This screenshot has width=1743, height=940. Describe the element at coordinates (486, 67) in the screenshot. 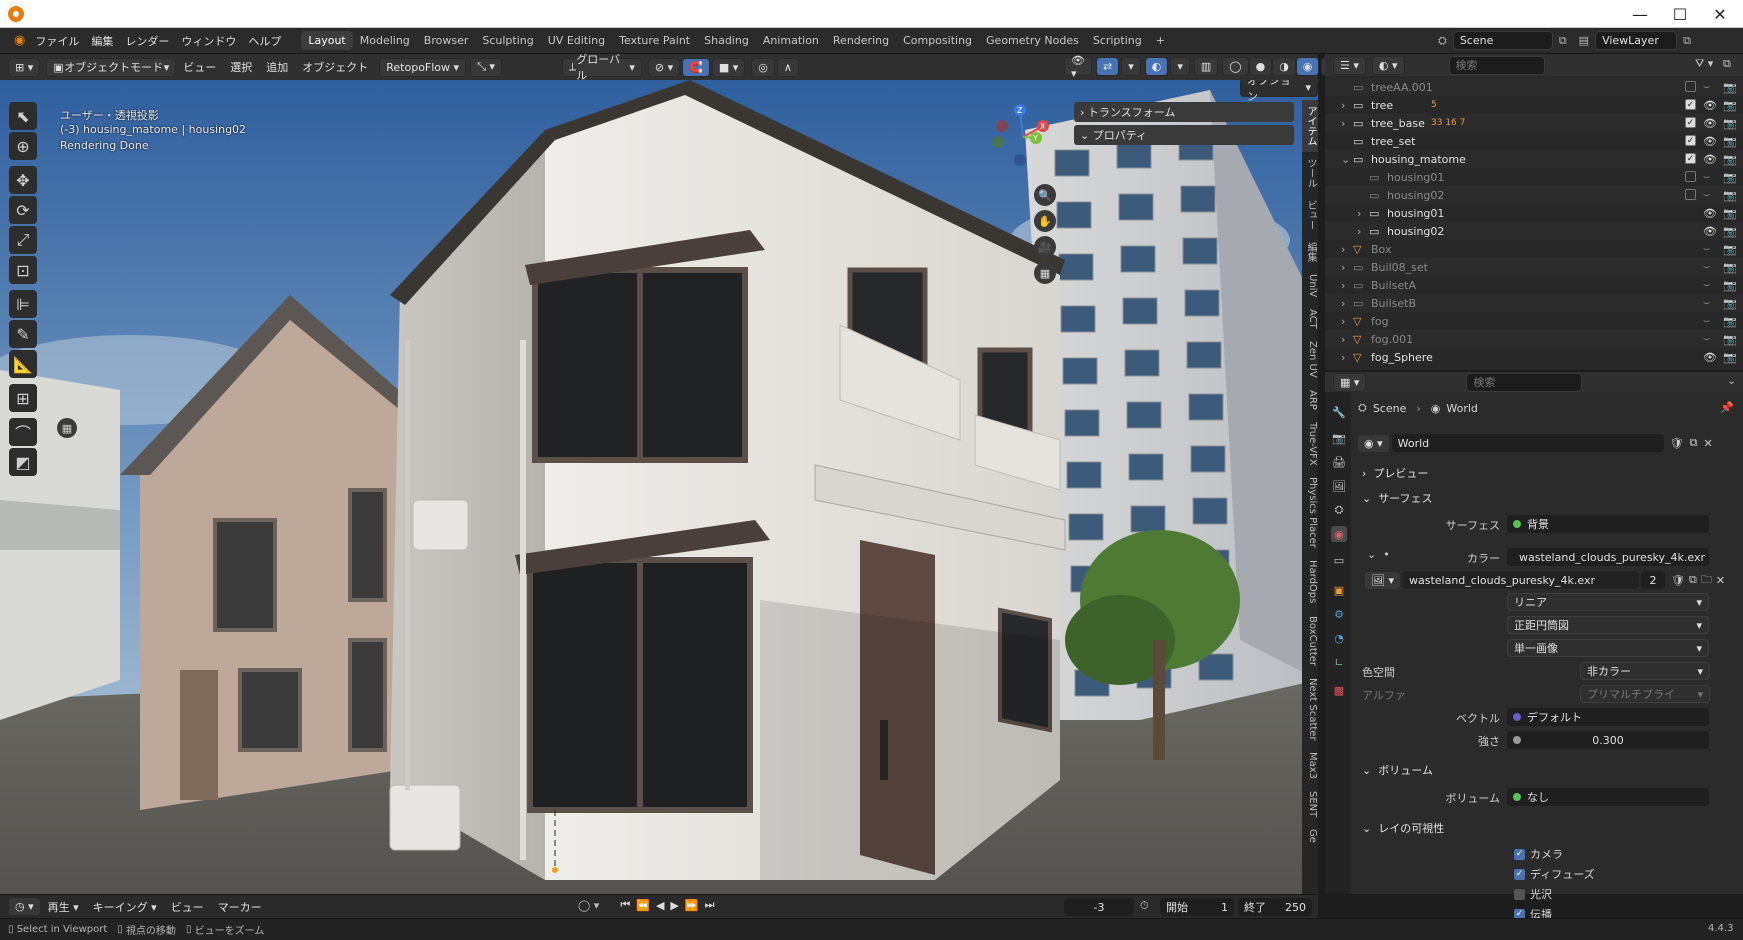

I see `snap-options-button: ⤡ ▾` at that location.